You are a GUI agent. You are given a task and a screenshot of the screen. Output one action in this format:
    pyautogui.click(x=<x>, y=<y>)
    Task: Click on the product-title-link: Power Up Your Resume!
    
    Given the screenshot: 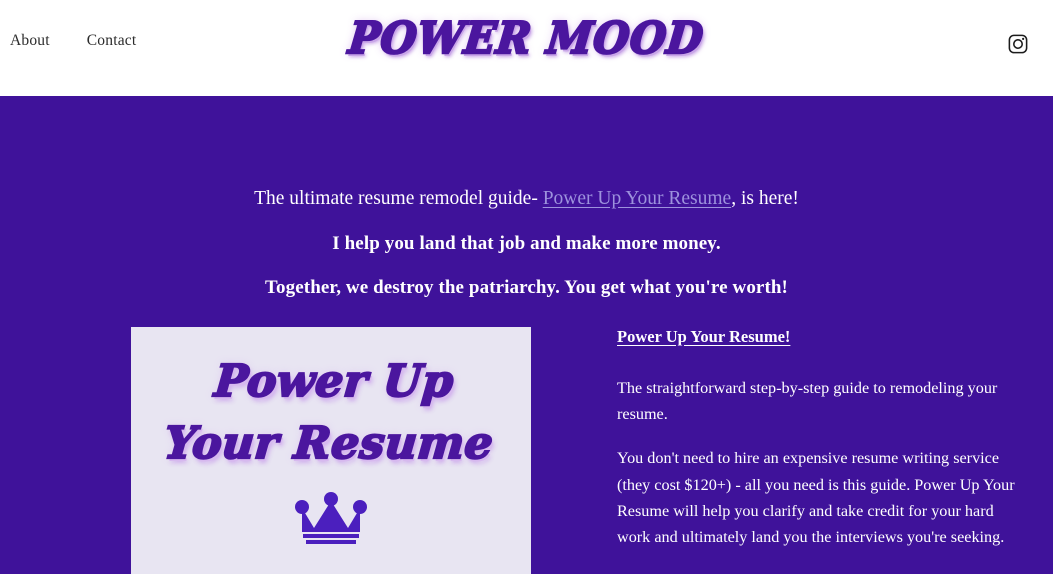 What is the action you would take?
    pyautogui.click(x=703, y=337)
    